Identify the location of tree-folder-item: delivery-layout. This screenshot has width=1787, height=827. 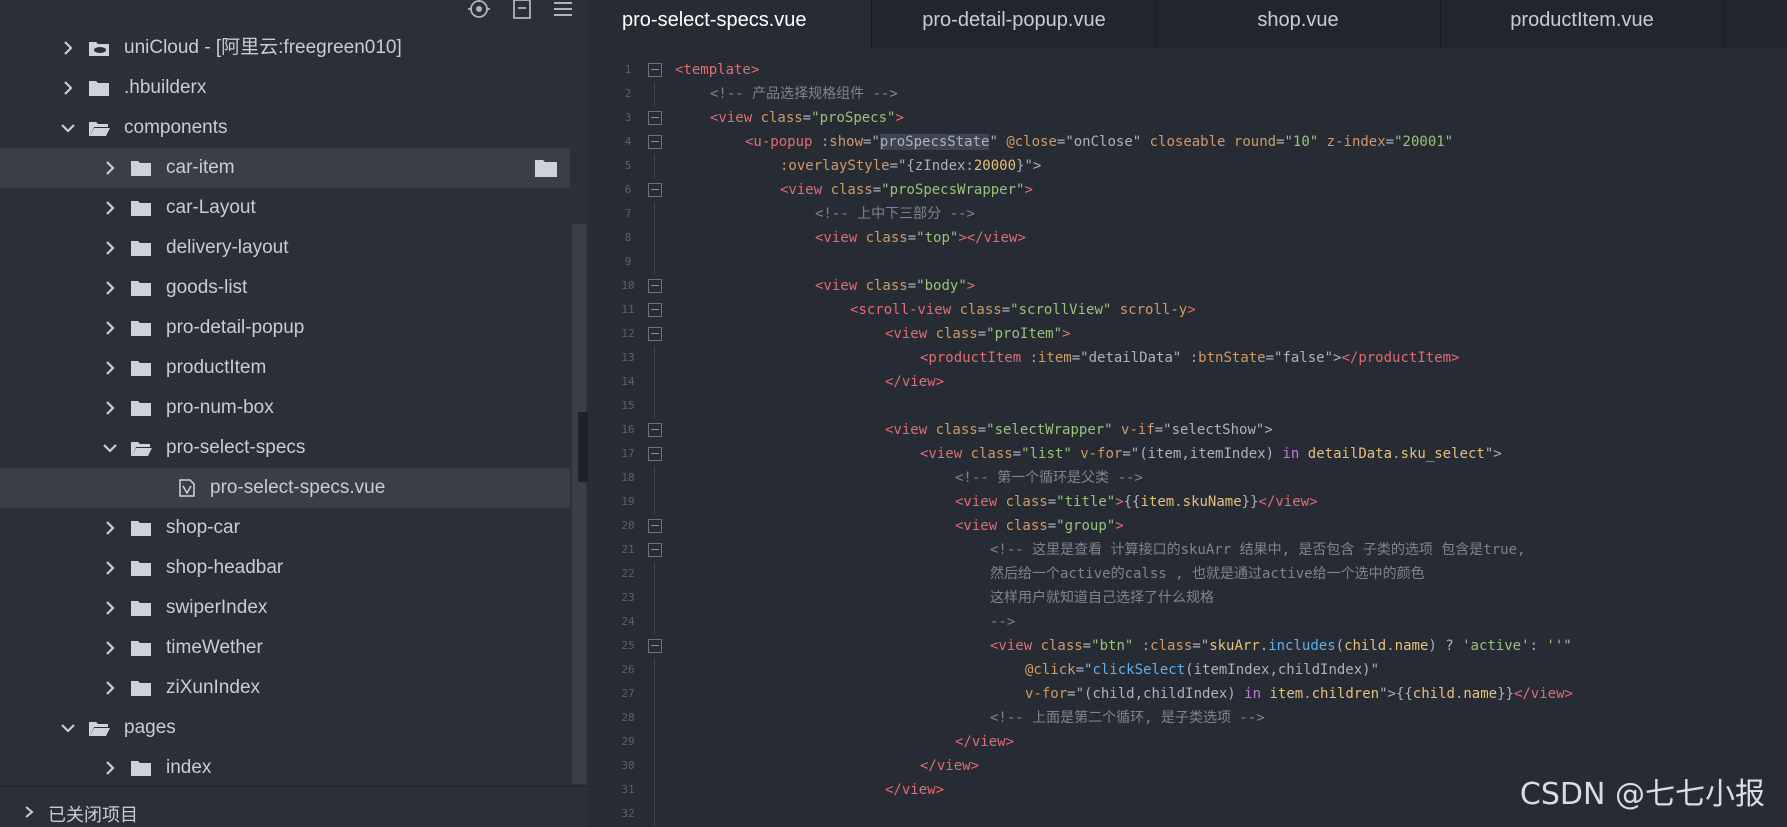
(285, 248).